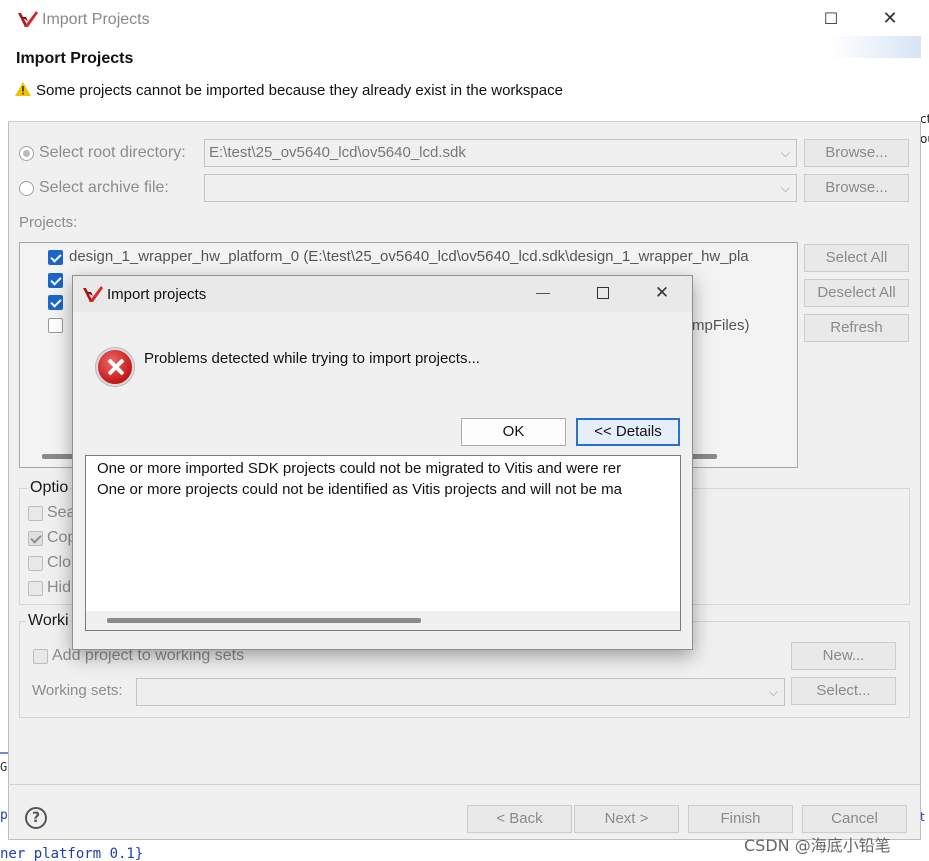 This screenshot has height=861, width=929. I want to click on close-icon: ✕, so click(890, 19).